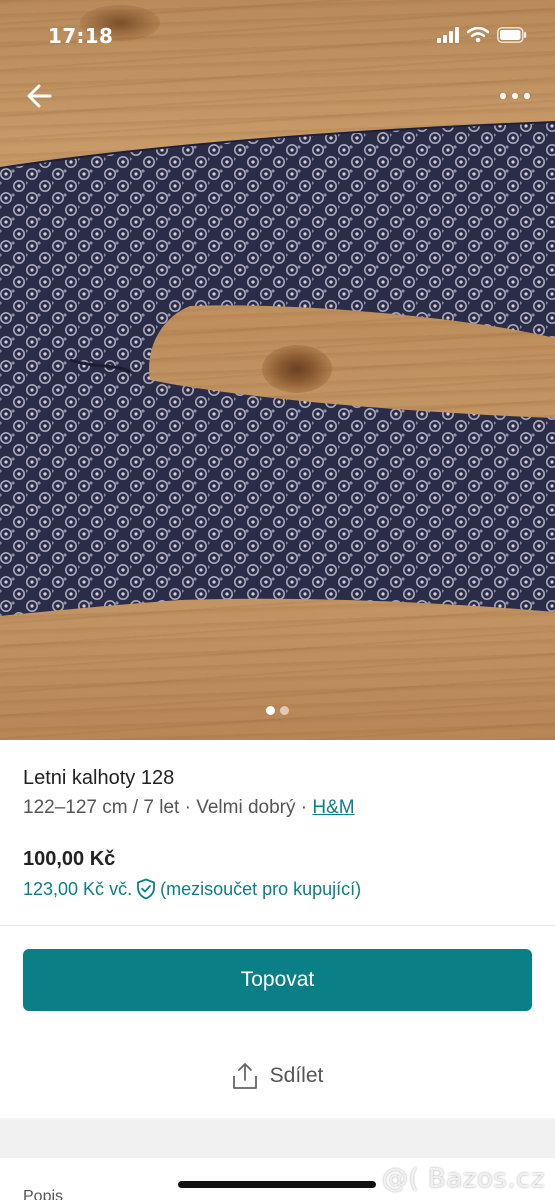 The image size is (555, 1200). I want to click on shield-check-icon, so click(146, 889).